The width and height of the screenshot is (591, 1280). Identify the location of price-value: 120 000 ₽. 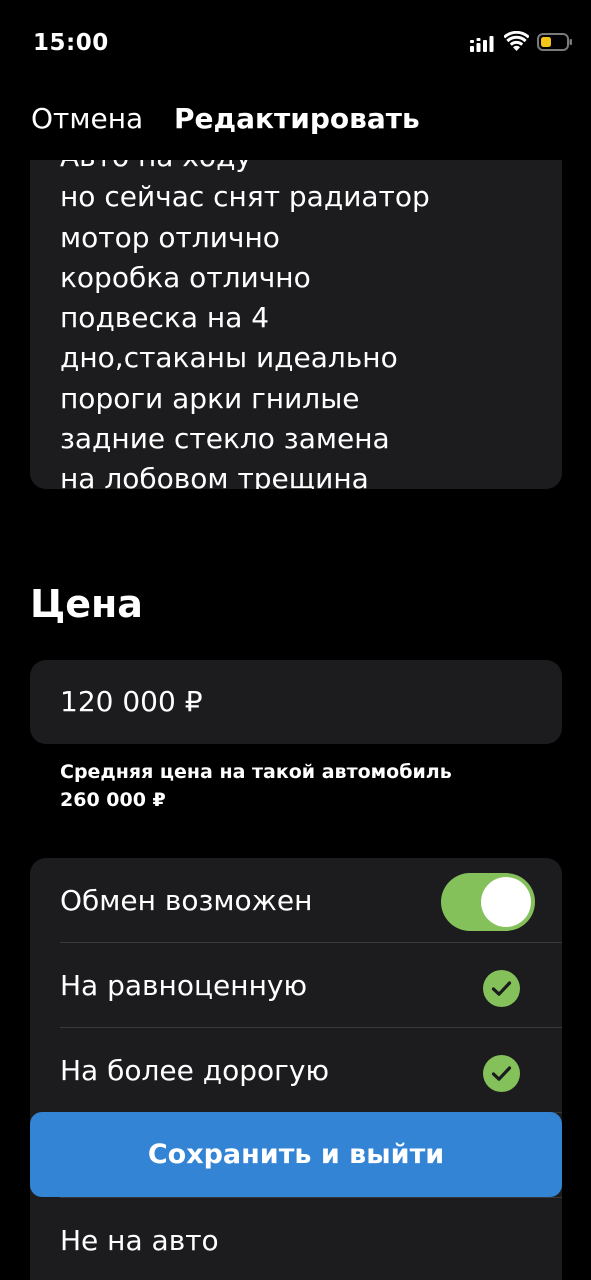
(131, 701).